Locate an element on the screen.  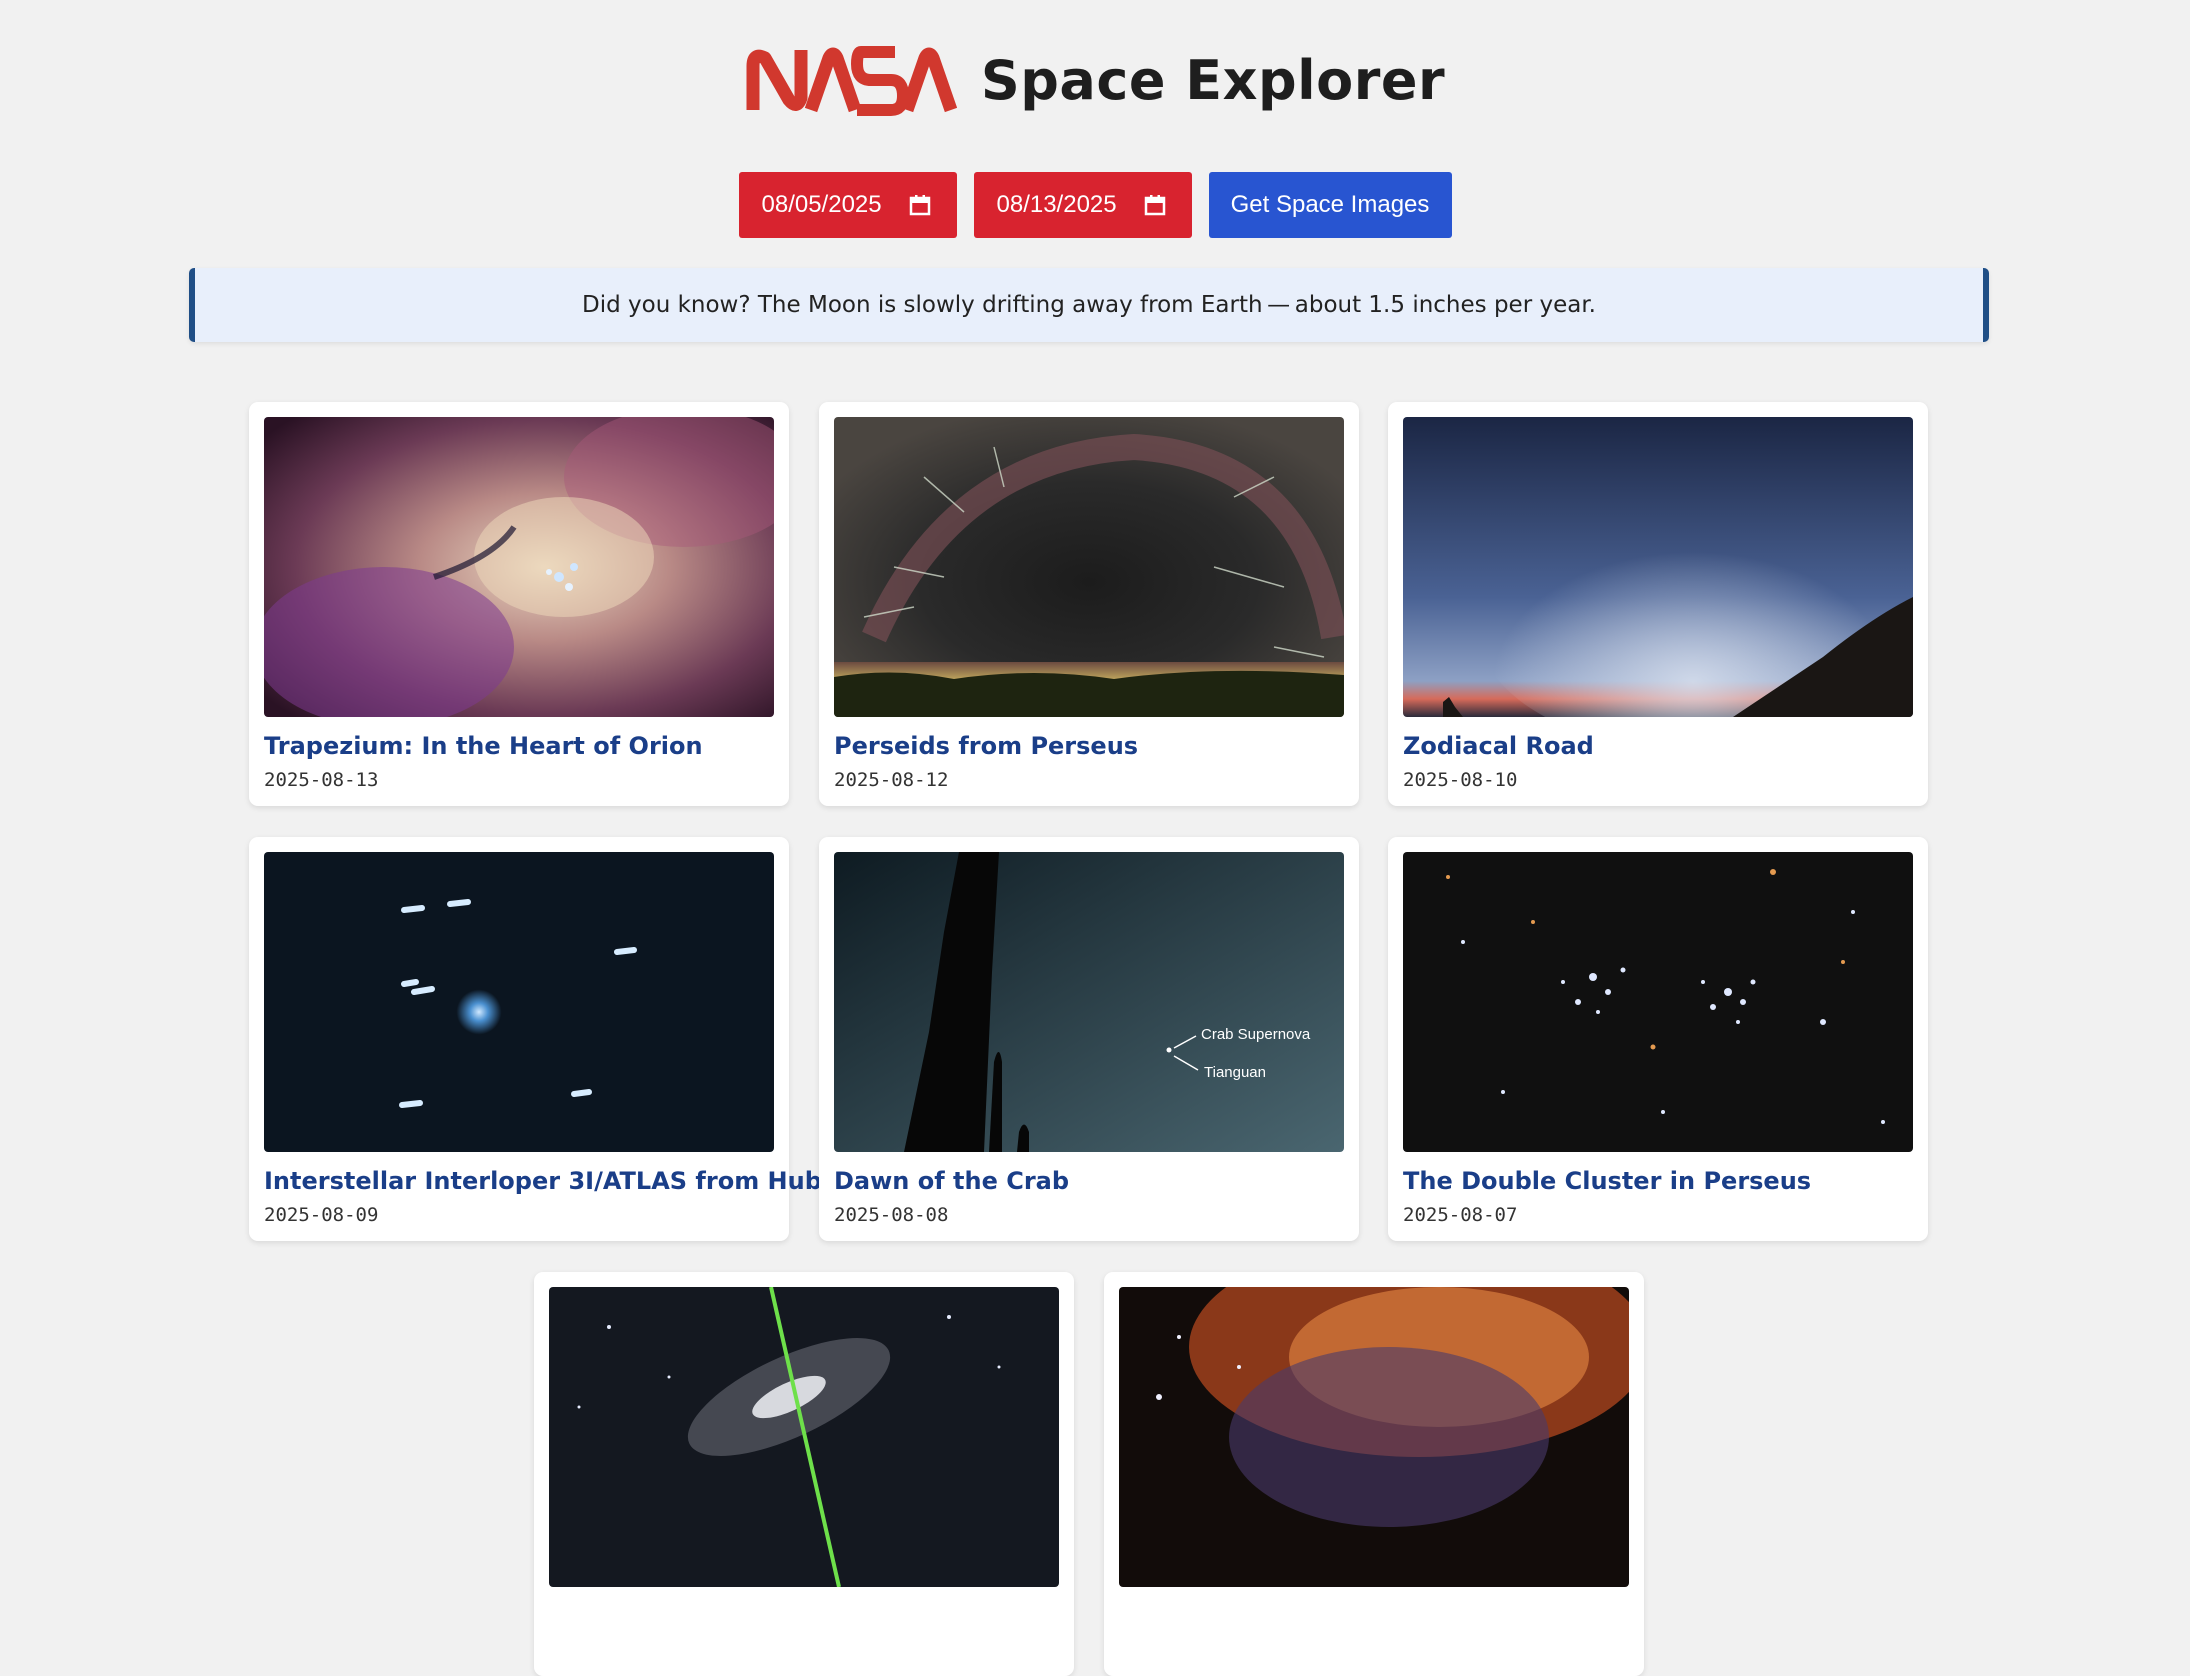
page-title: Space Explorer is located at coordinates (1213, 80).